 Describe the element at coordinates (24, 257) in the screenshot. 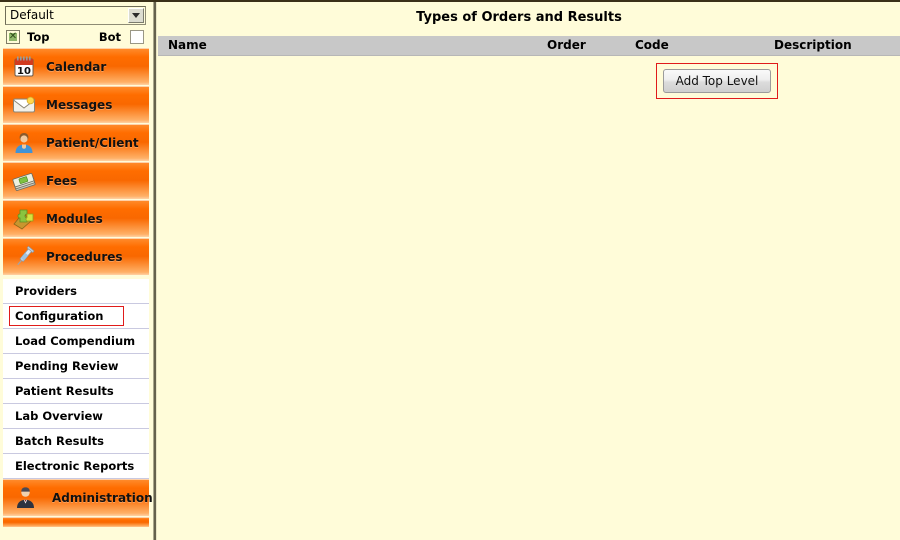

I see `syringe-icon` at that location.